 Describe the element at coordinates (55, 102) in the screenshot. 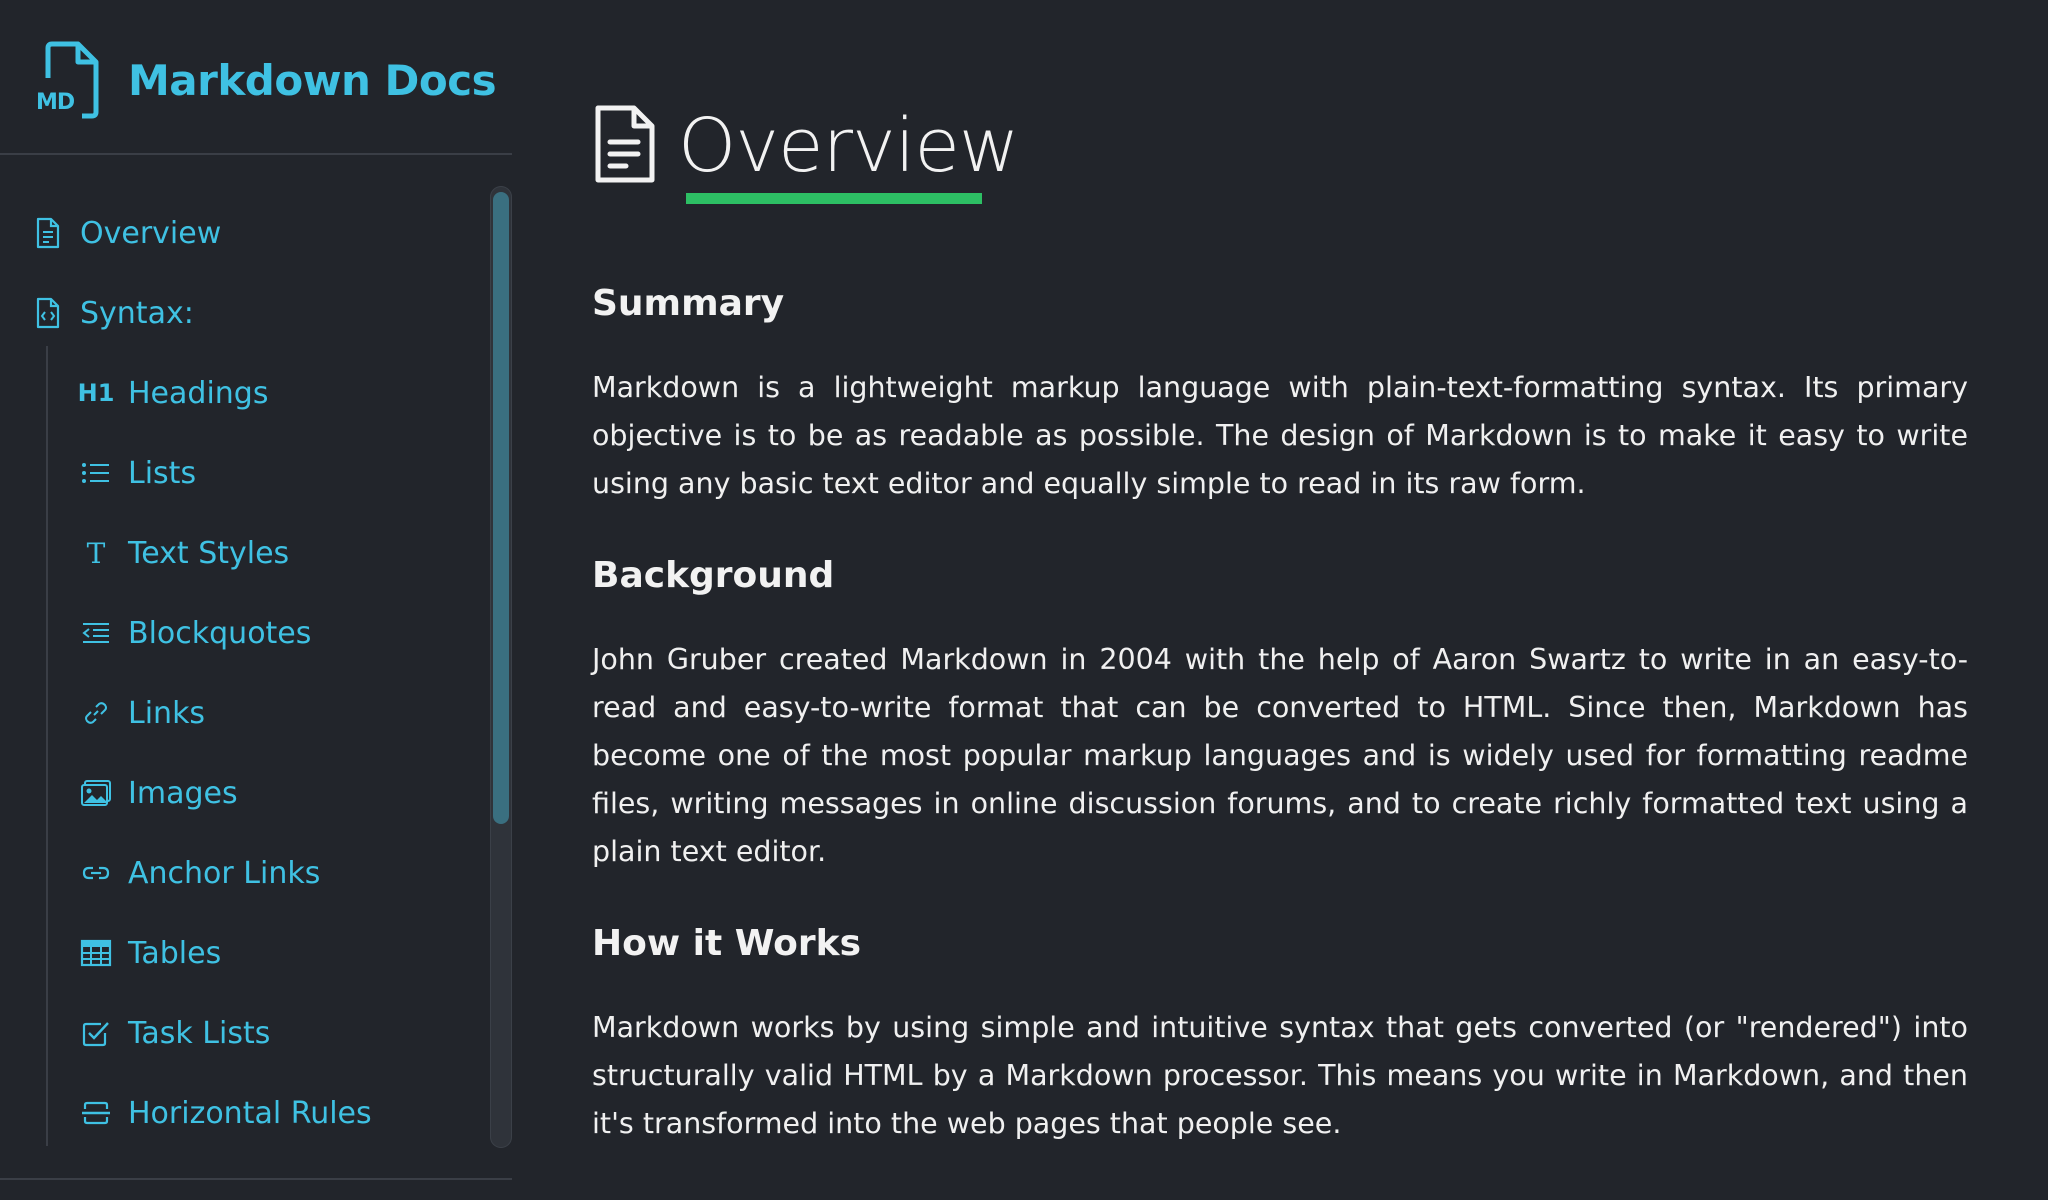

I see `brand-badge: MD` at that location.